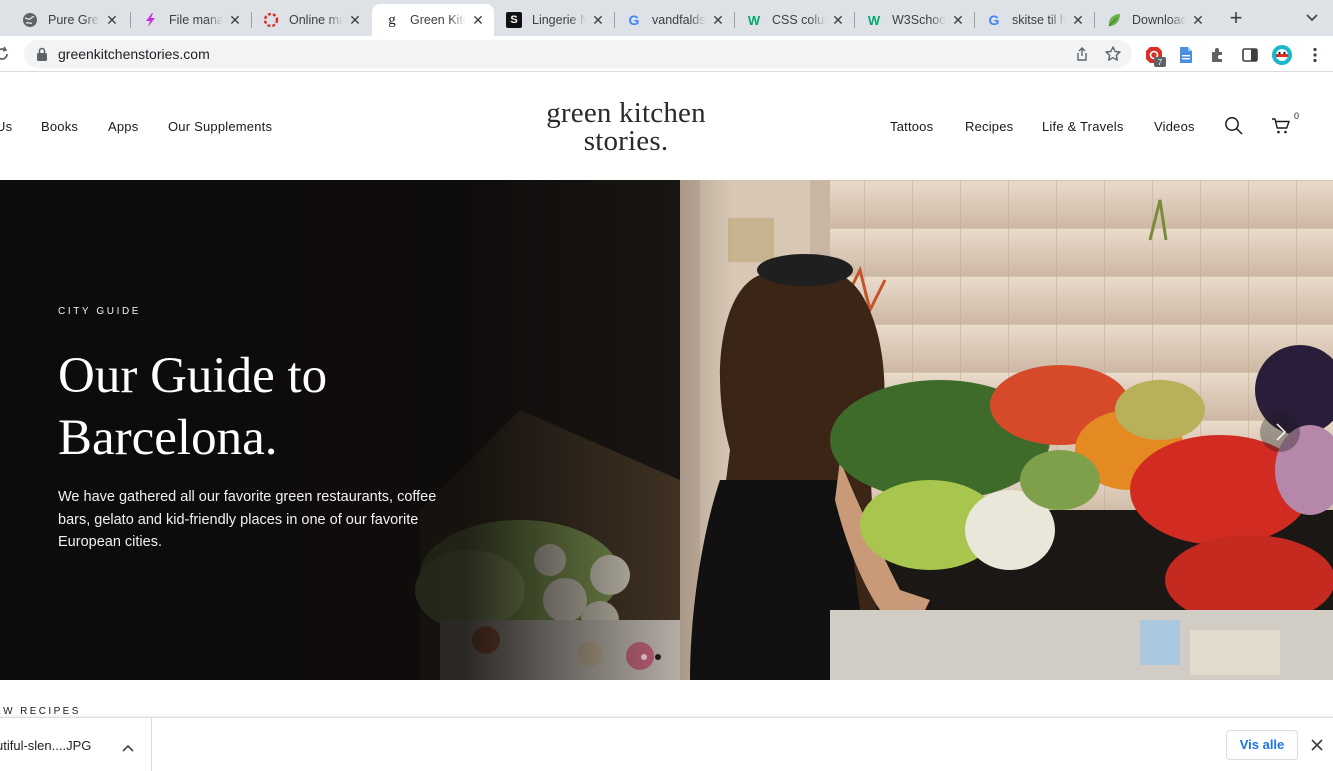 This screenshot has height=771, width=1333. I want to click on browser-tab-lingerie: S Lingerie N ✕, so click(554, 20).